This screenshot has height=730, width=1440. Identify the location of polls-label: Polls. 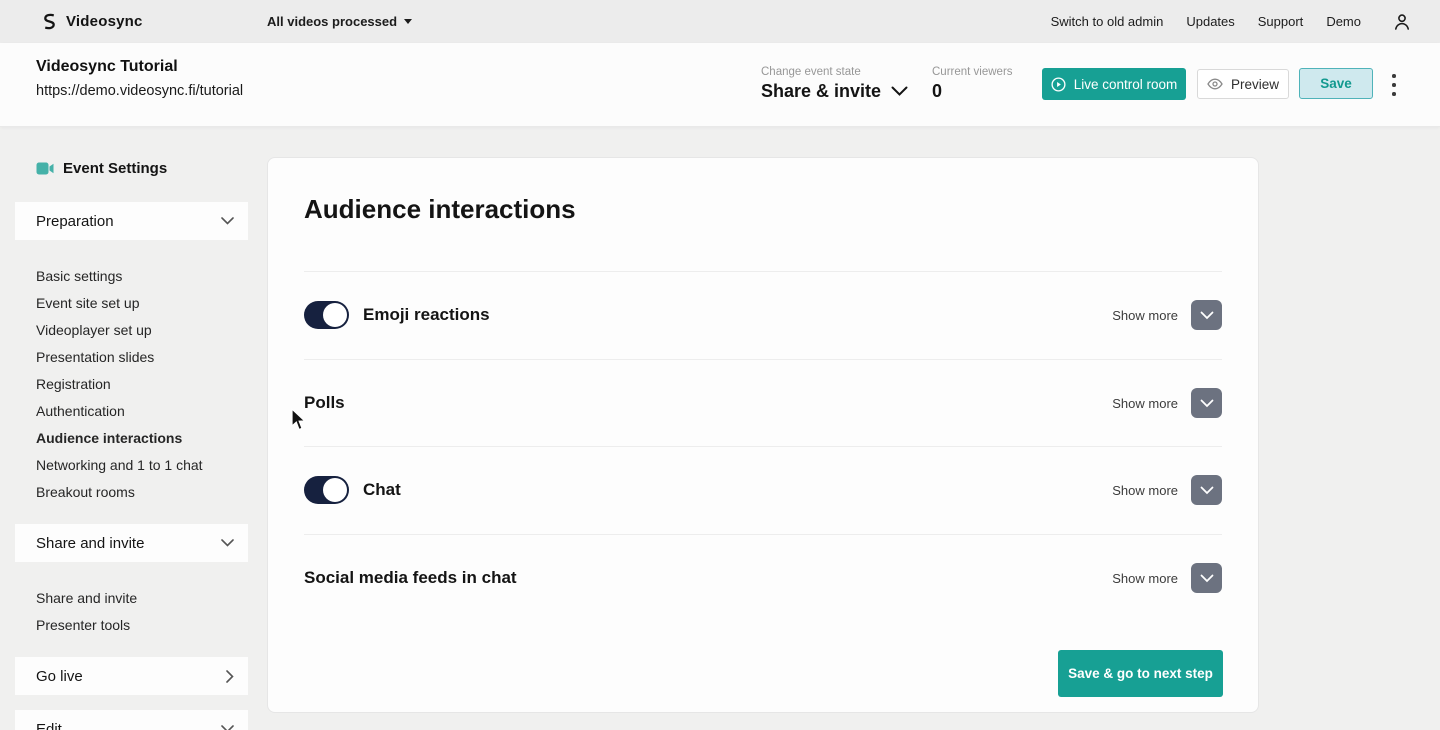
(324, 402).